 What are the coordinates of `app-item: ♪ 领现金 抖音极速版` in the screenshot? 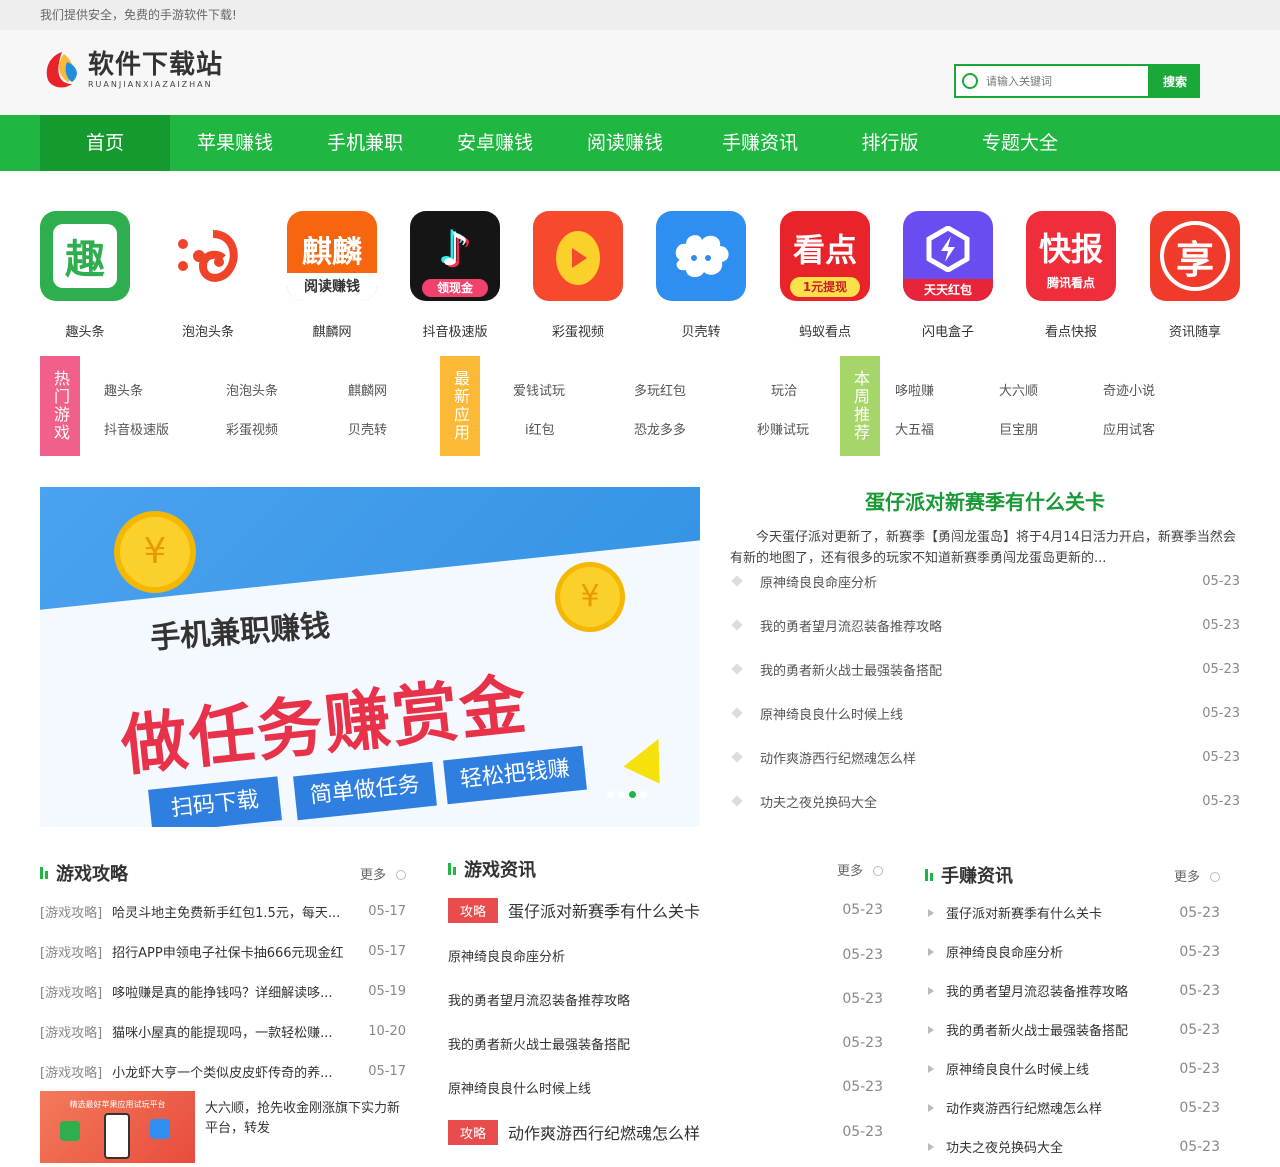 It's located at (455, 275).